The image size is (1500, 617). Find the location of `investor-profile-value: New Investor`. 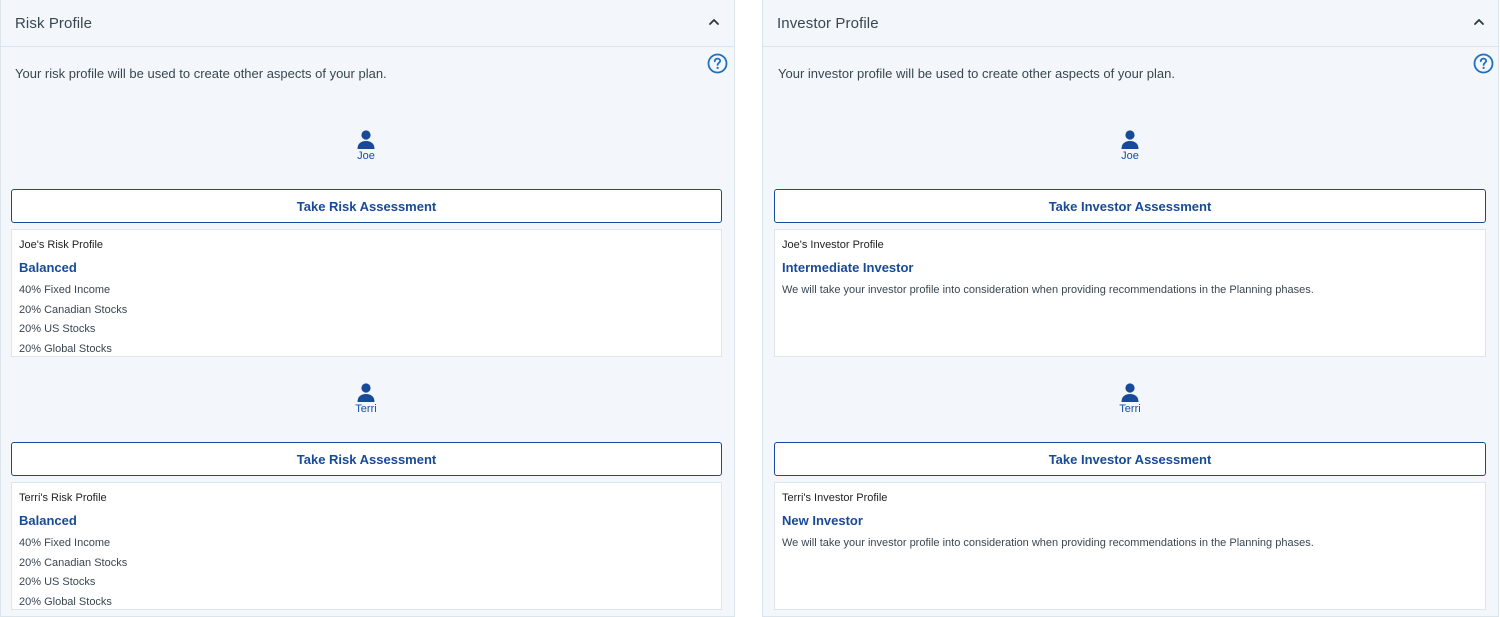

investor-profile-value: New Investor is located at coordinates (822, 520).